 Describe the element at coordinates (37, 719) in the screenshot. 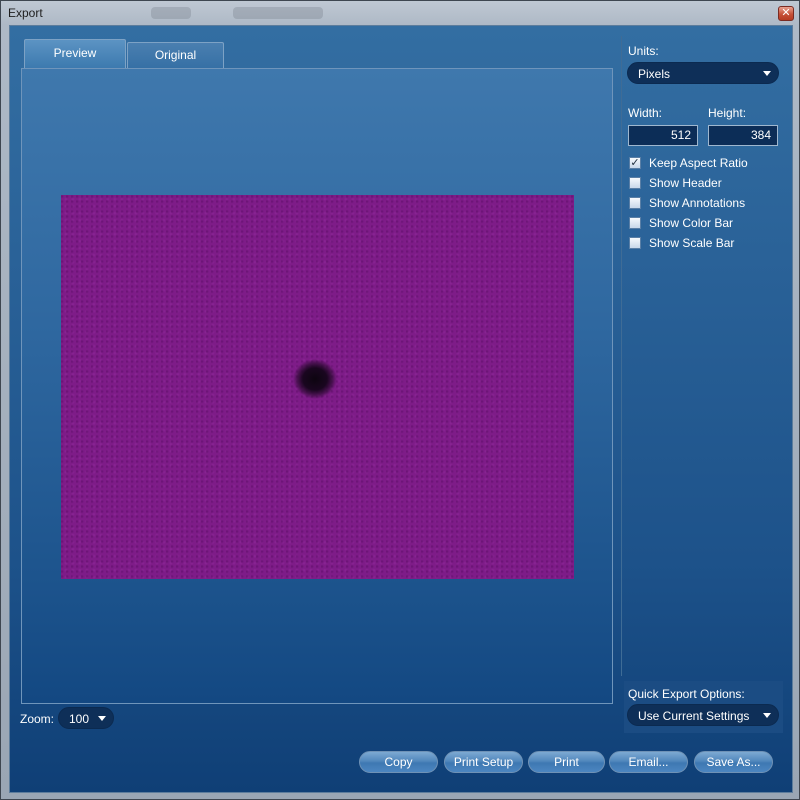

I see `zoom-label: Zoom:` at that location.